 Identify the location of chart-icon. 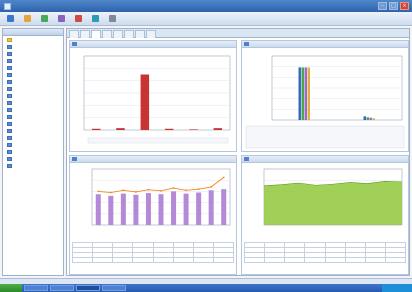
(44, 18).